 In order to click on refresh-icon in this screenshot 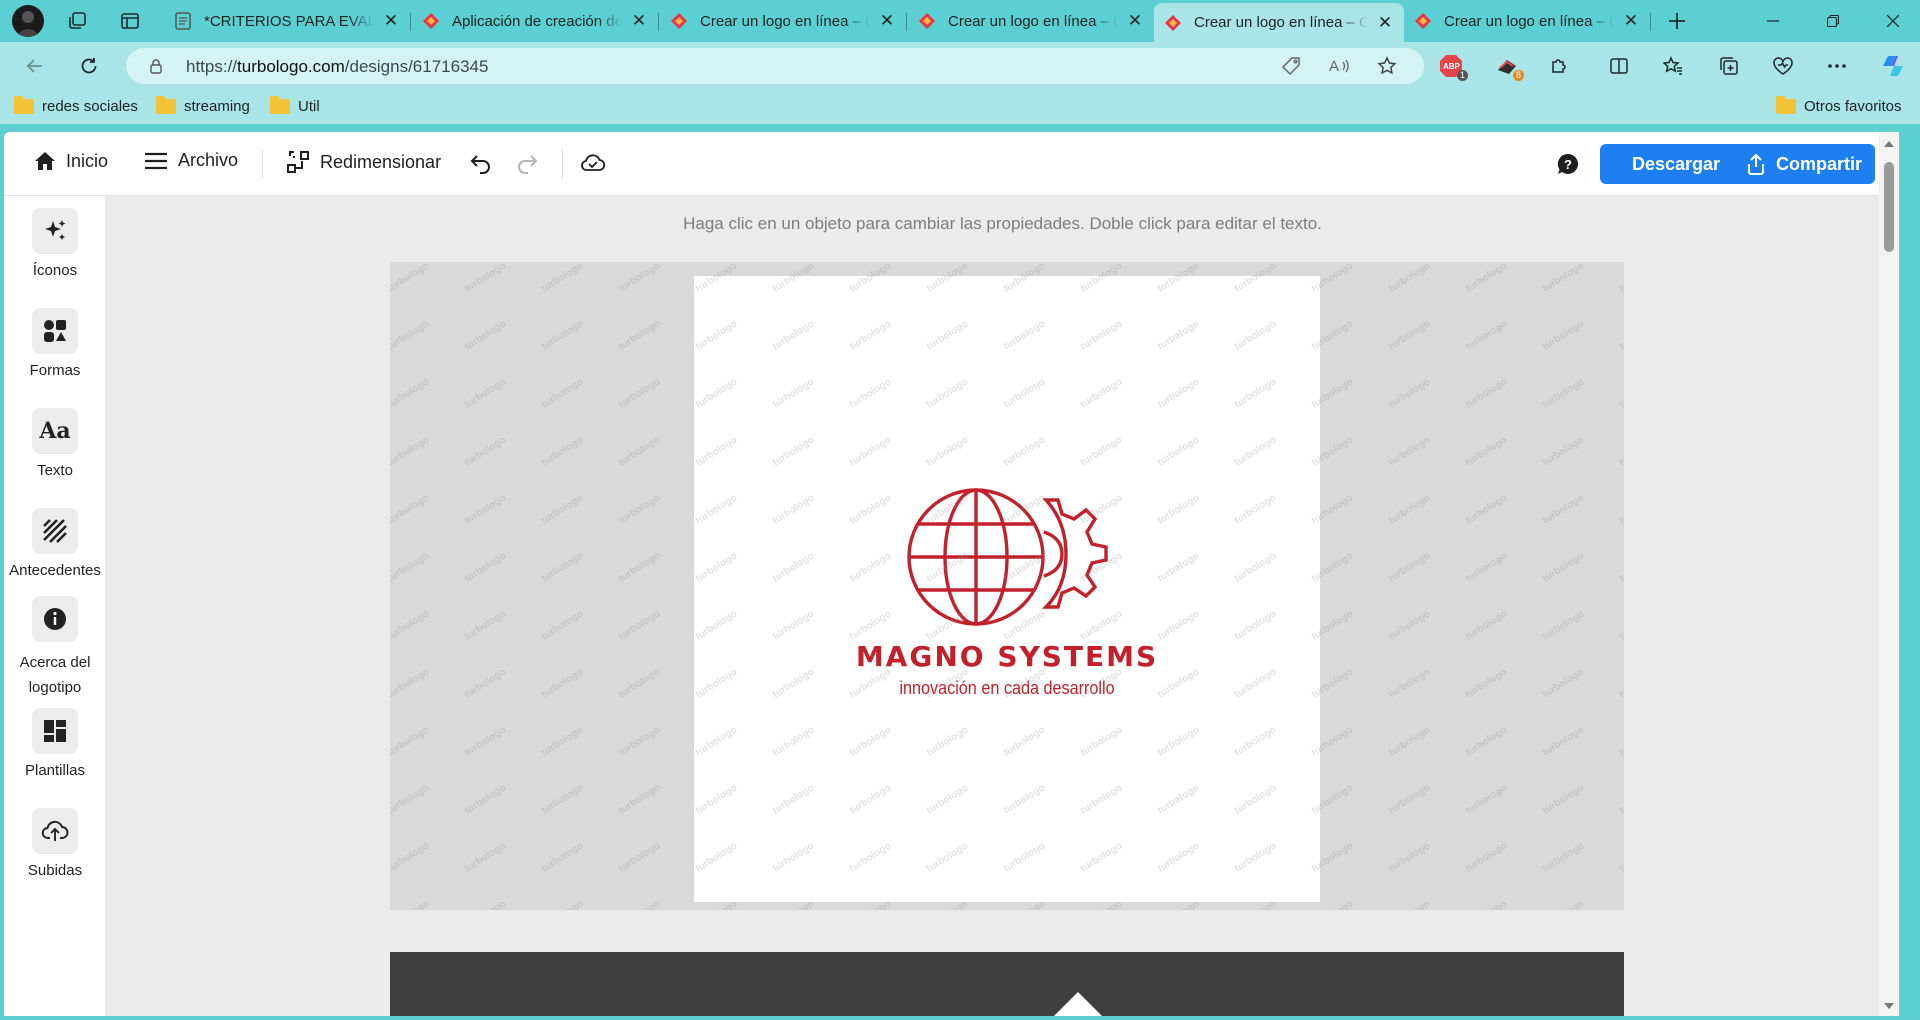, I will do `click(89, 66)`.